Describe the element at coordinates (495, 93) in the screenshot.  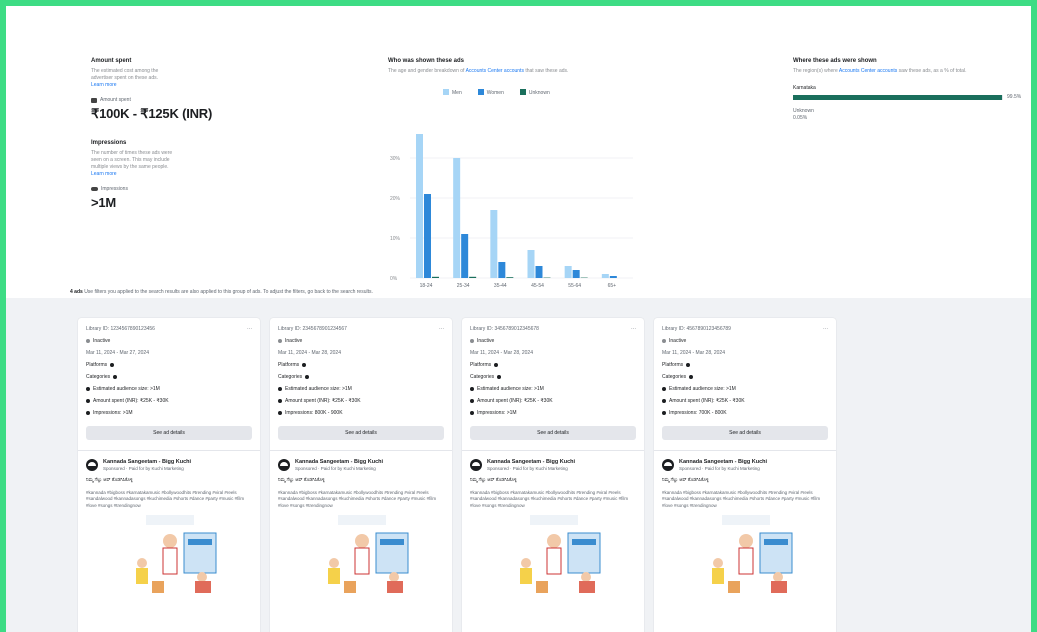
I see `legend-label: Women` at that location.